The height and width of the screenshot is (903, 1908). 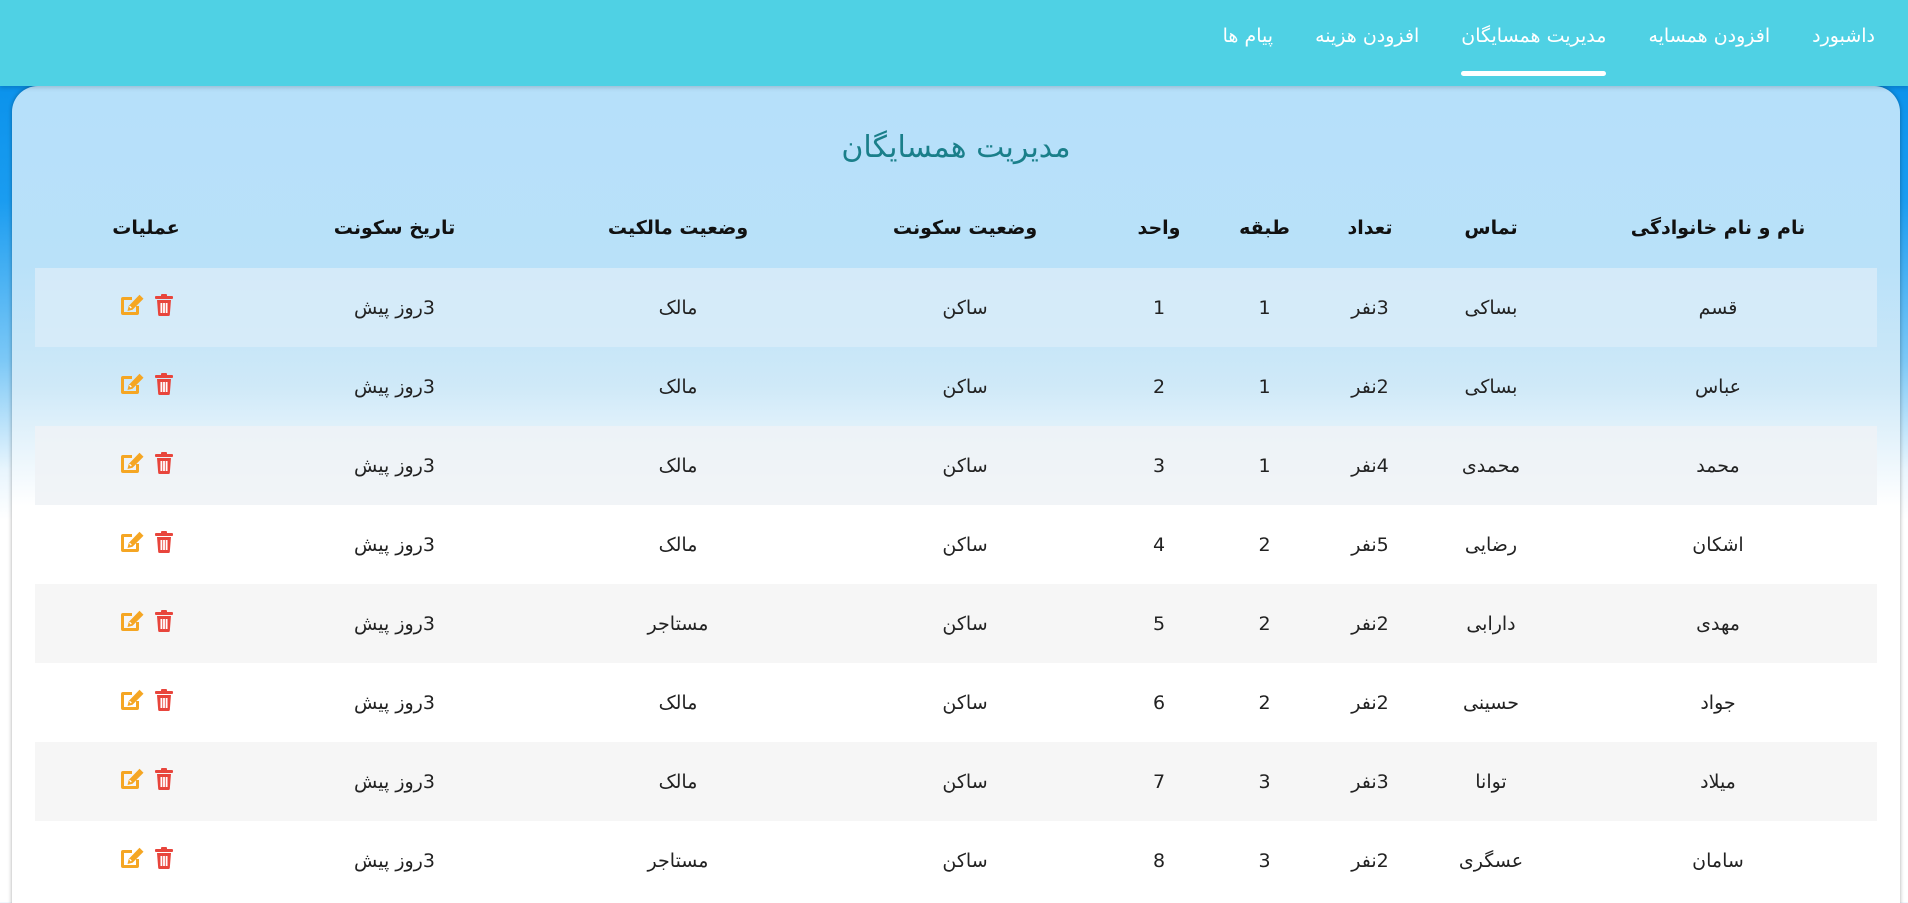 I want to click on cell-name: جواد, so click(x=1718, y=702).